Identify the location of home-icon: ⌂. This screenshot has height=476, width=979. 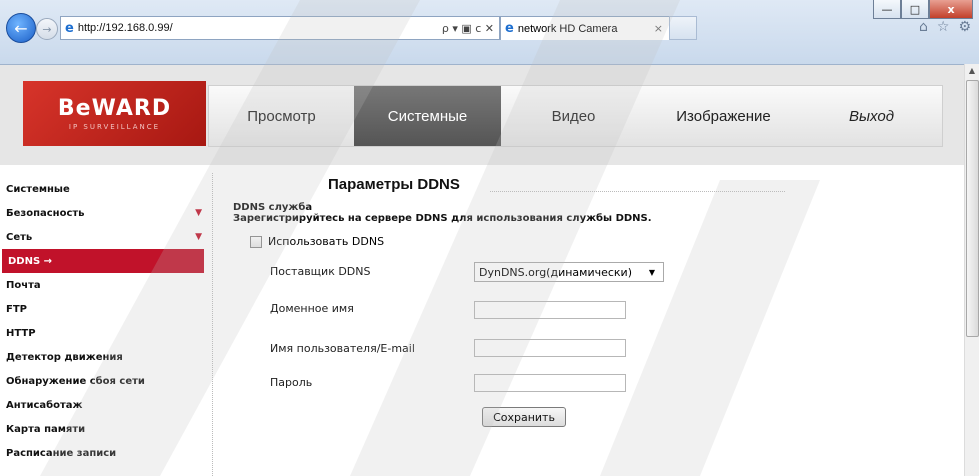
(923, 27).